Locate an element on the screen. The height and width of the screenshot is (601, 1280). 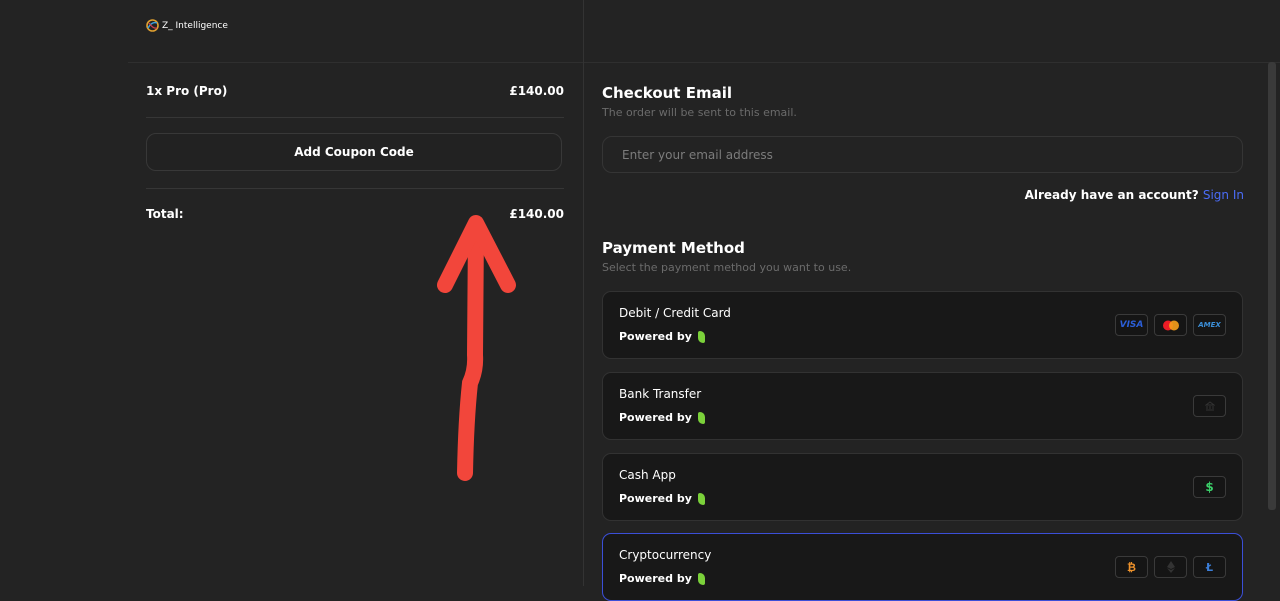
checkout-email-subtitle: The order will be sent to this email. is located at coordinates (699, 112).